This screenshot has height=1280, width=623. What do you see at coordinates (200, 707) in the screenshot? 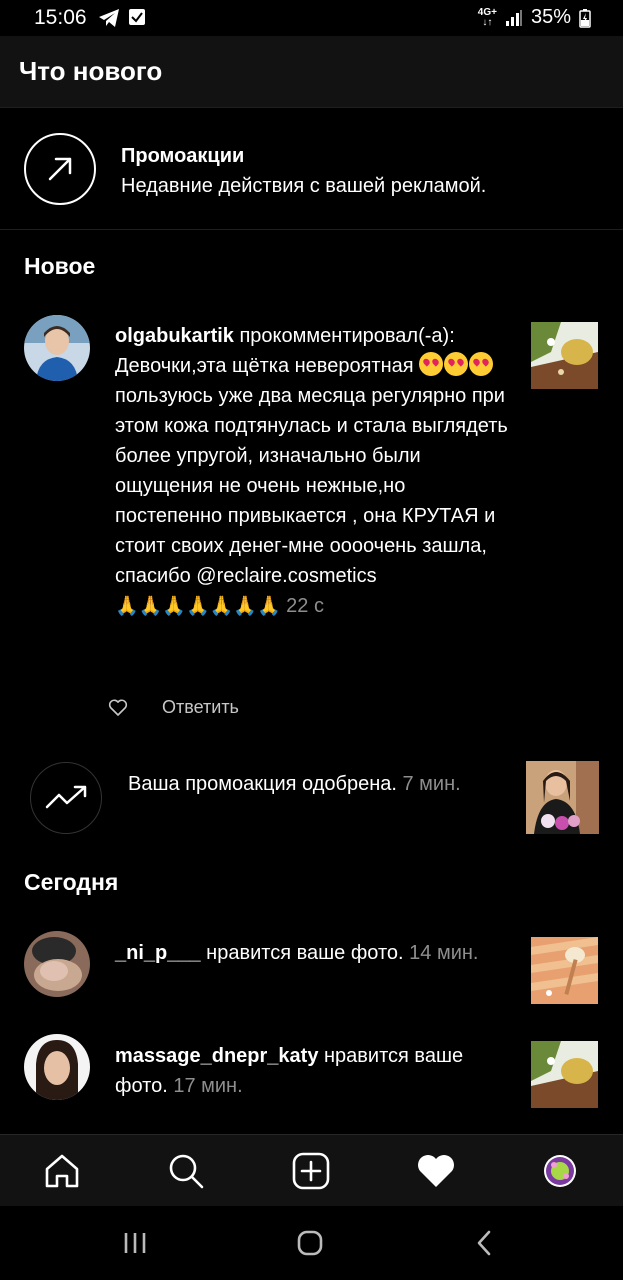
I see `reply-button: Ответить` at bounding box center [200, 707].